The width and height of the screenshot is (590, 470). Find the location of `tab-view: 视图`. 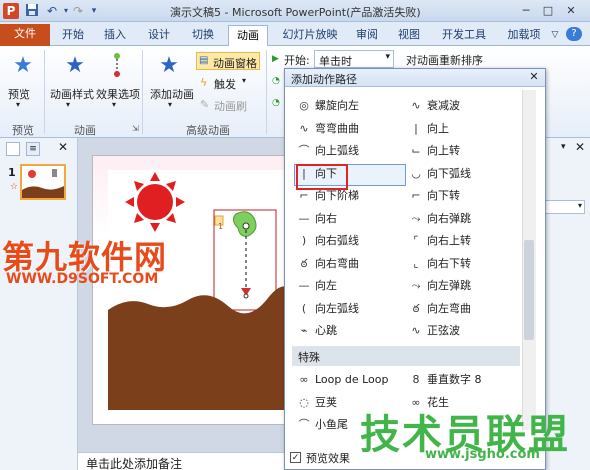

tab-view: 视图 is located at coordinates (409, 35).